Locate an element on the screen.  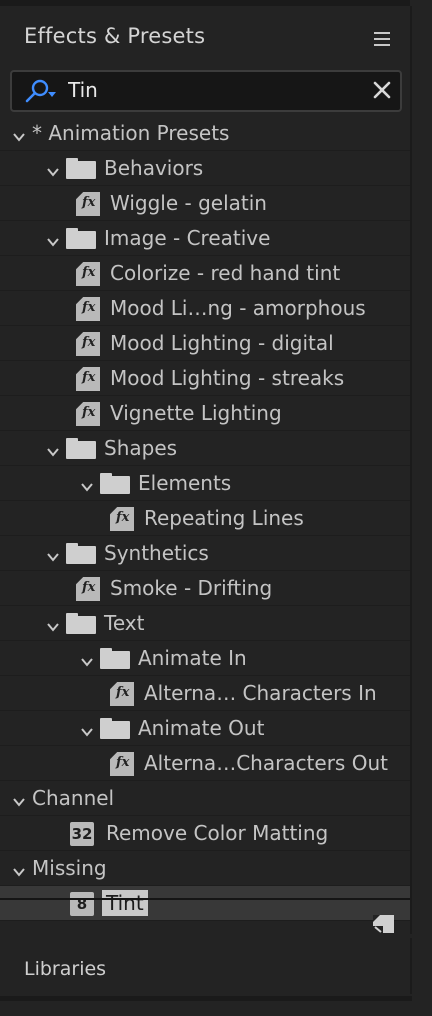
tree-row-label: Alterna…Characters Out is located at coordinates (266, 763).